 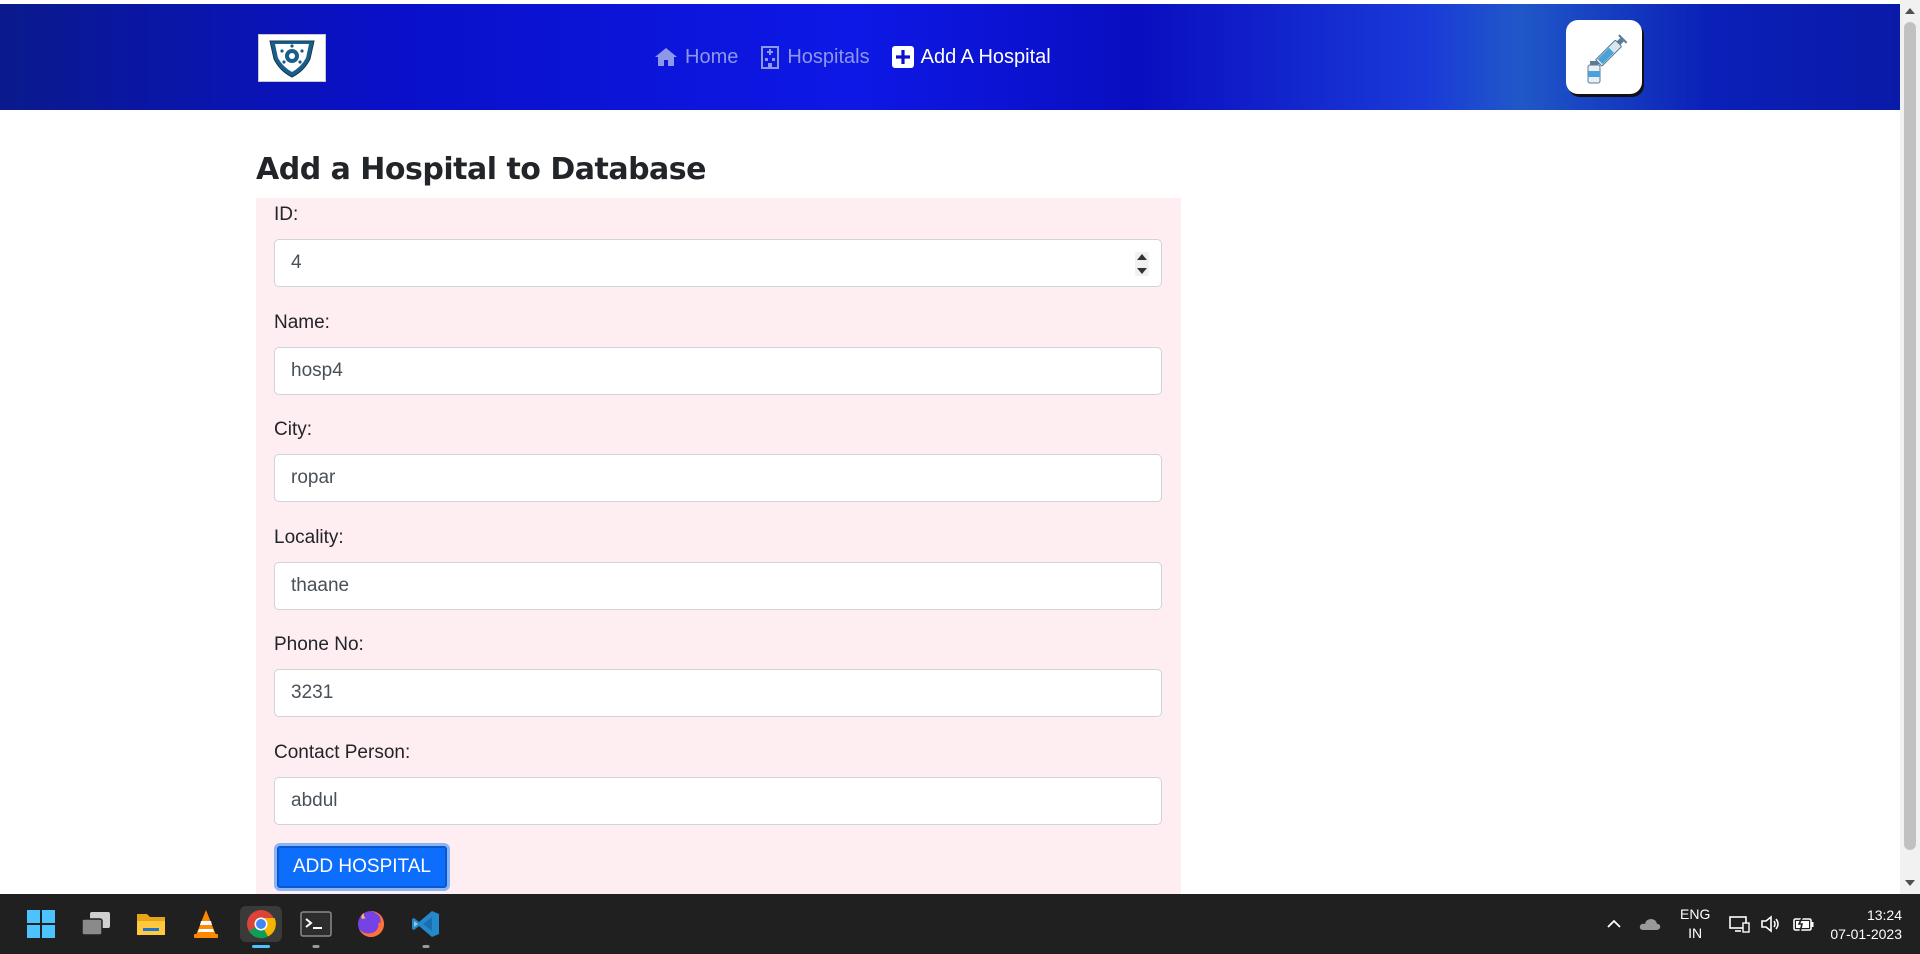 I want to click on number-spinner, so click(x=1142, y=264).